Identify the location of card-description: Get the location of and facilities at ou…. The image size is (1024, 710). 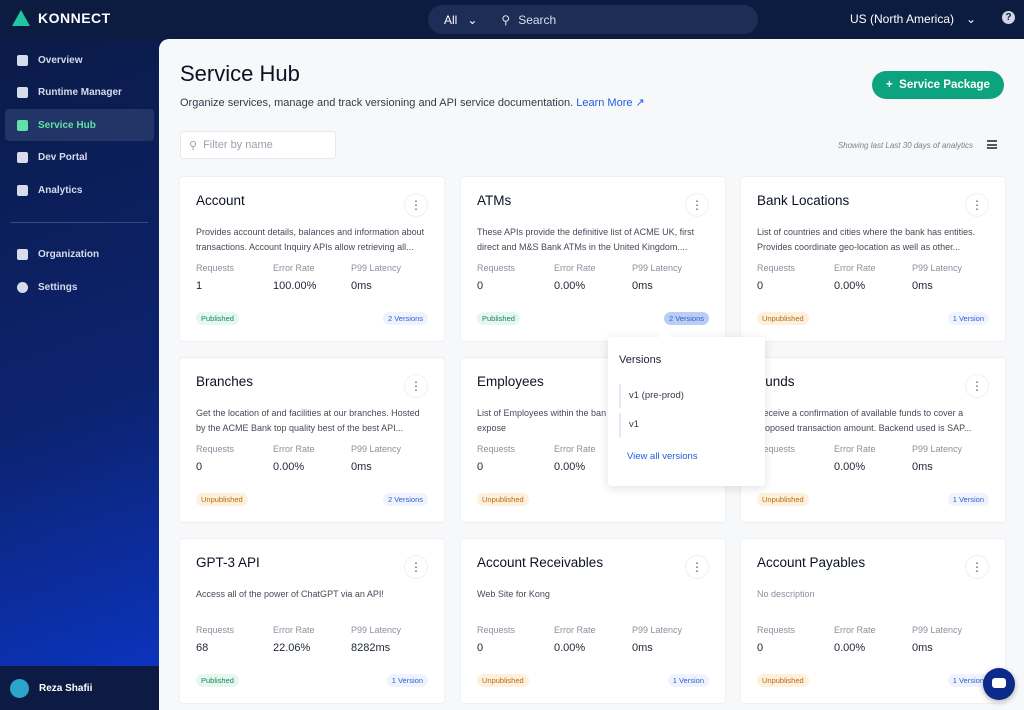
(308, 420).